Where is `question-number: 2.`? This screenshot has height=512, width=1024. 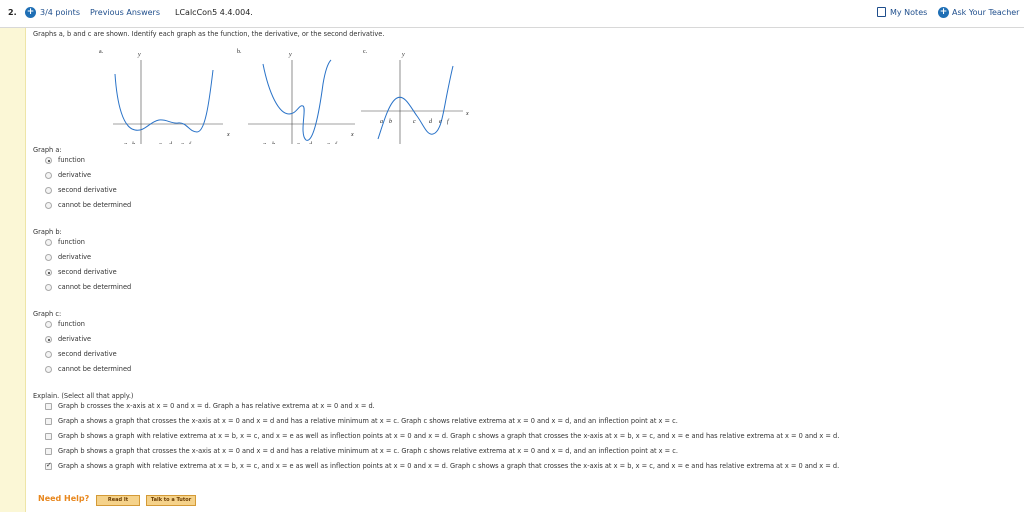
question-number: 2. is located at coordinates (12, 12).